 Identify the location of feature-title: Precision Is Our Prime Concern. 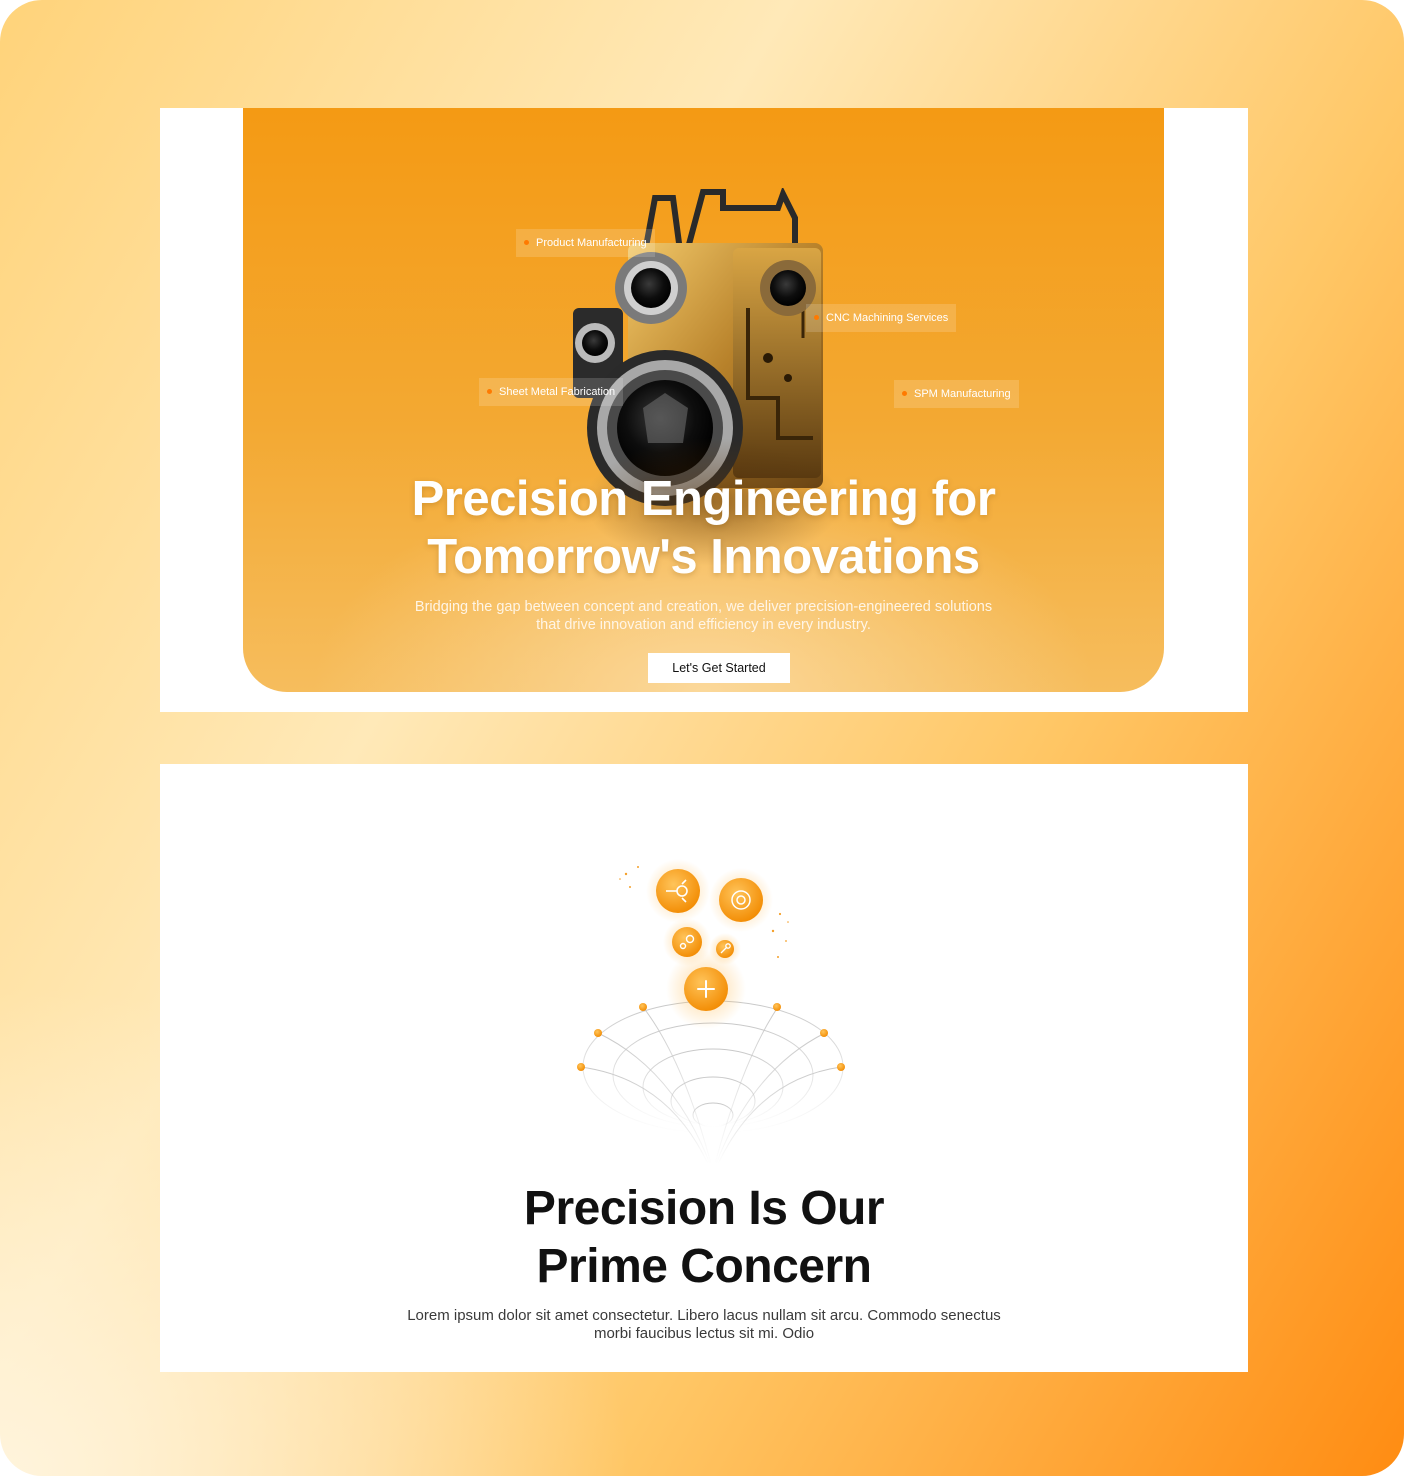
(704, 1238).